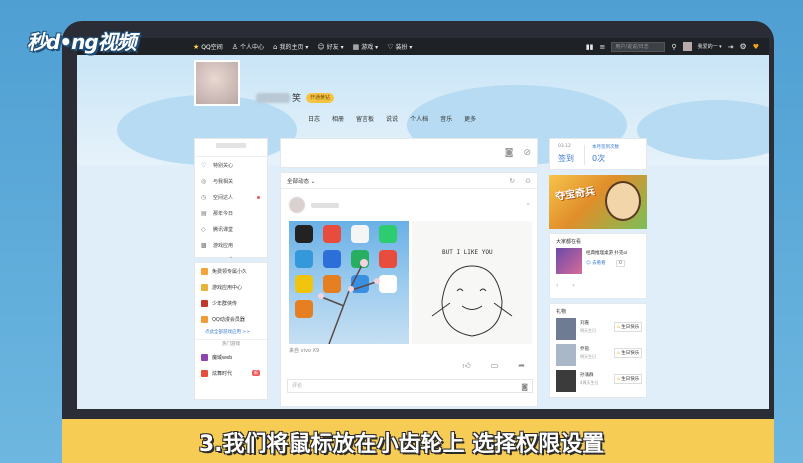 The image size is (803, 463). I want to click on recommended-title: 大家都在看, so click(569, 242).